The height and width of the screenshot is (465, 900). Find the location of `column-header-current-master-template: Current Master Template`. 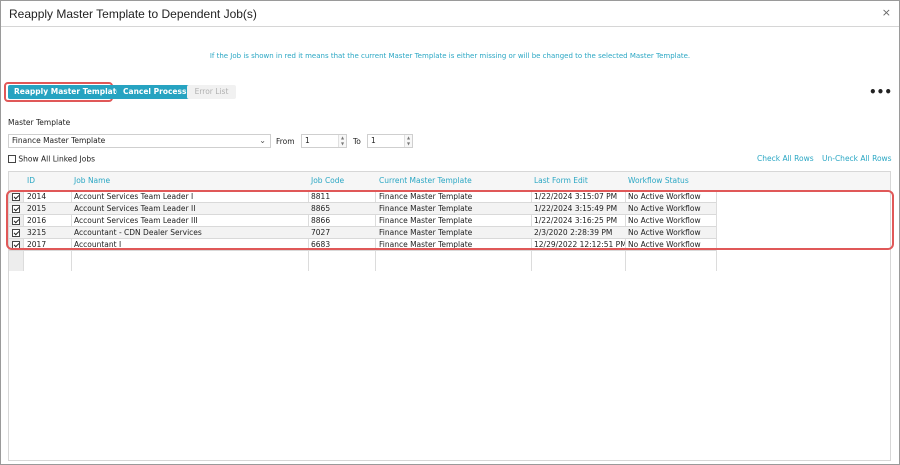

column-header-current-master-template: Current Master Template is located at coordinates (453, 181).